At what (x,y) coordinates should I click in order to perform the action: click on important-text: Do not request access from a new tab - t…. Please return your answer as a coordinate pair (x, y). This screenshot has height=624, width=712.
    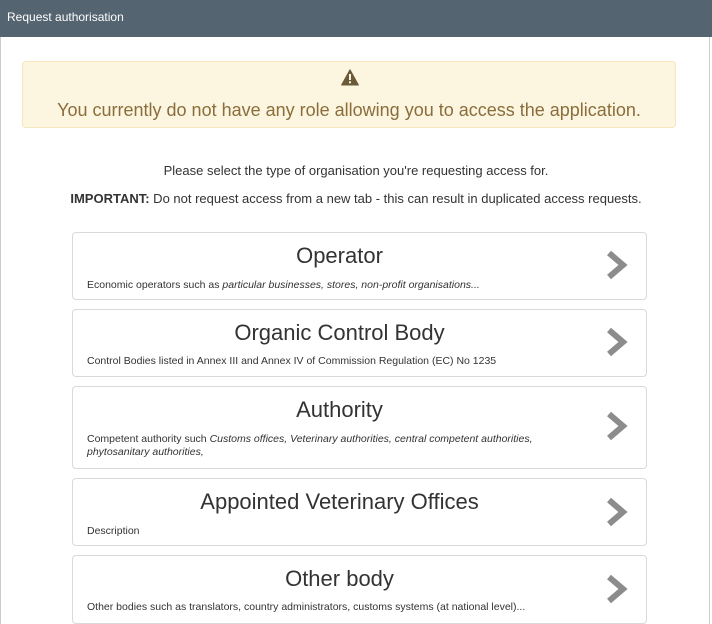
    Looking at the image, I should click on (395, 198).